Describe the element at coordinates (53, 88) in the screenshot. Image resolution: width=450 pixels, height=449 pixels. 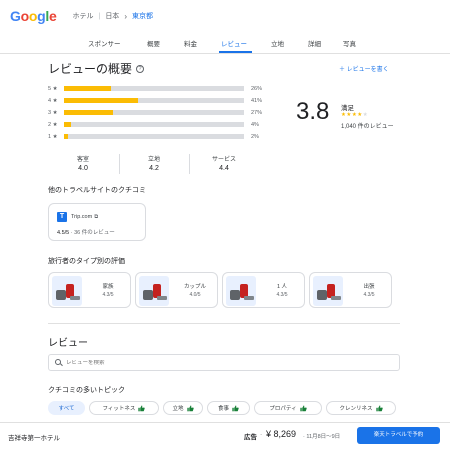
I see `rating-bar-label: 5 ★` at that location.